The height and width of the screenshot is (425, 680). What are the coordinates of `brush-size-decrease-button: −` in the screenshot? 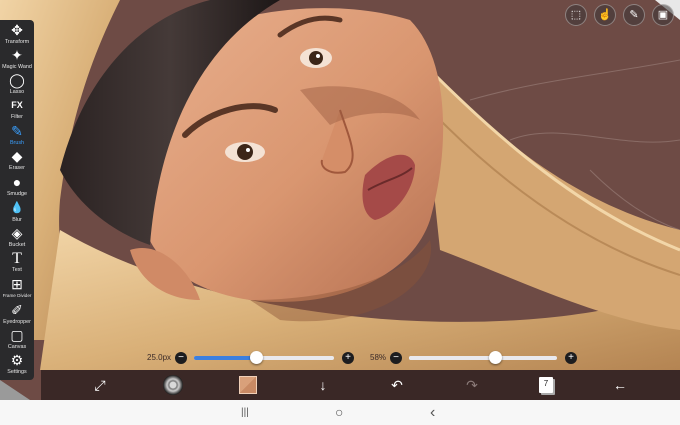 It's located at (181, 358).